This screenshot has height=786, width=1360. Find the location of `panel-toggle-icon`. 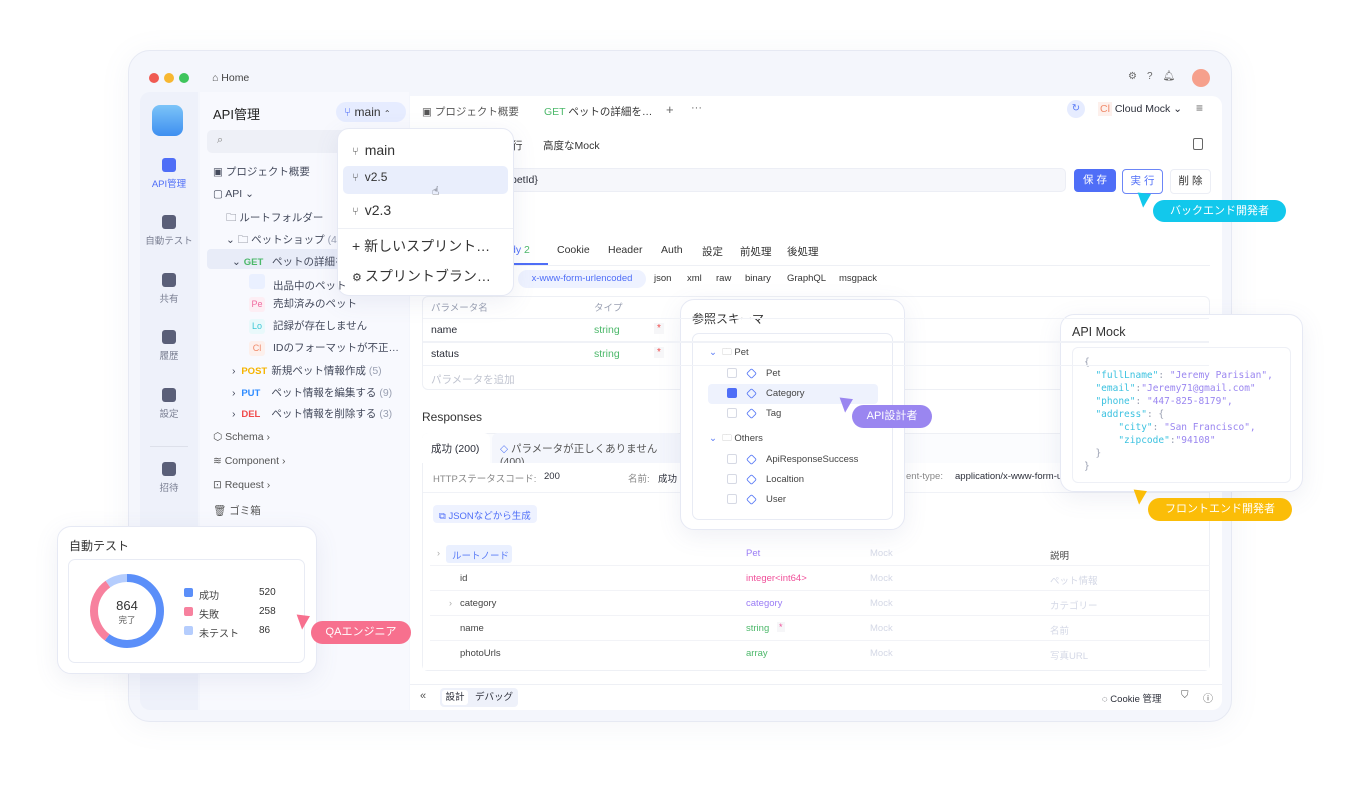

panel-toggle-icon is located at coordinates (1198, 144).